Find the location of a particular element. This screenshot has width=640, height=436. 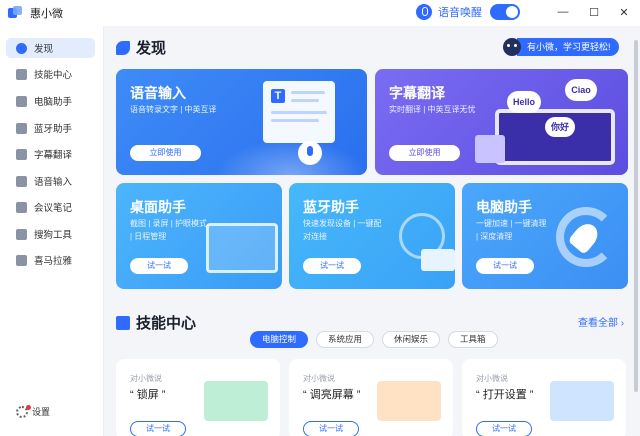

settings-button: 设置 is located at coordinates (33, 411).